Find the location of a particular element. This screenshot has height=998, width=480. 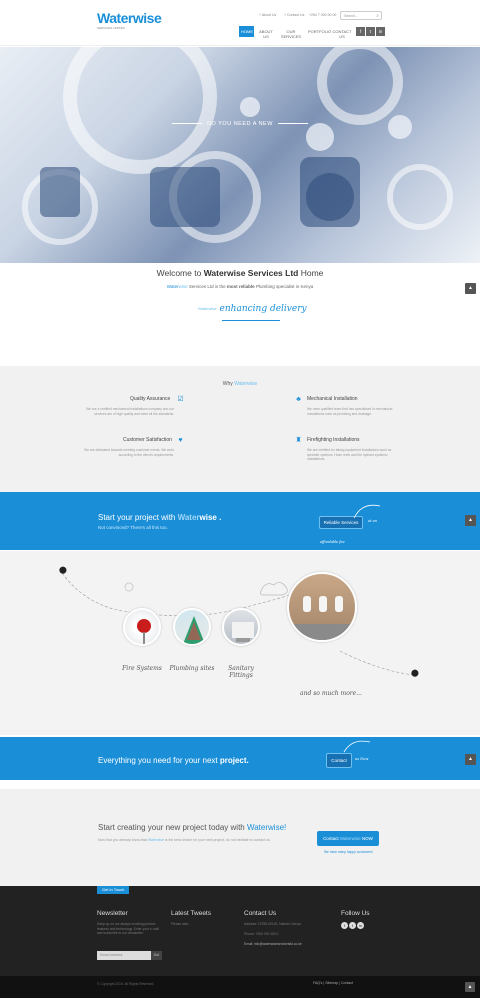

cta-btn-post: NOW is located at coordinates (366, 838).